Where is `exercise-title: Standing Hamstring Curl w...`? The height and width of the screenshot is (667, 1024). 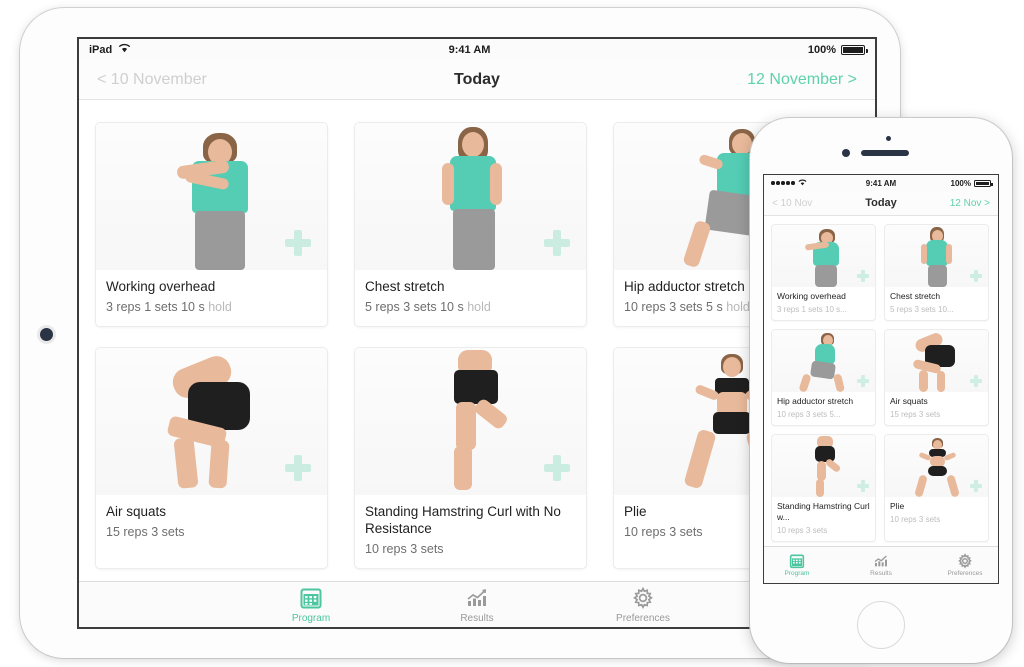
exercise-title: Standing Hamstring Curl w... is located at coordinates (823, 511).